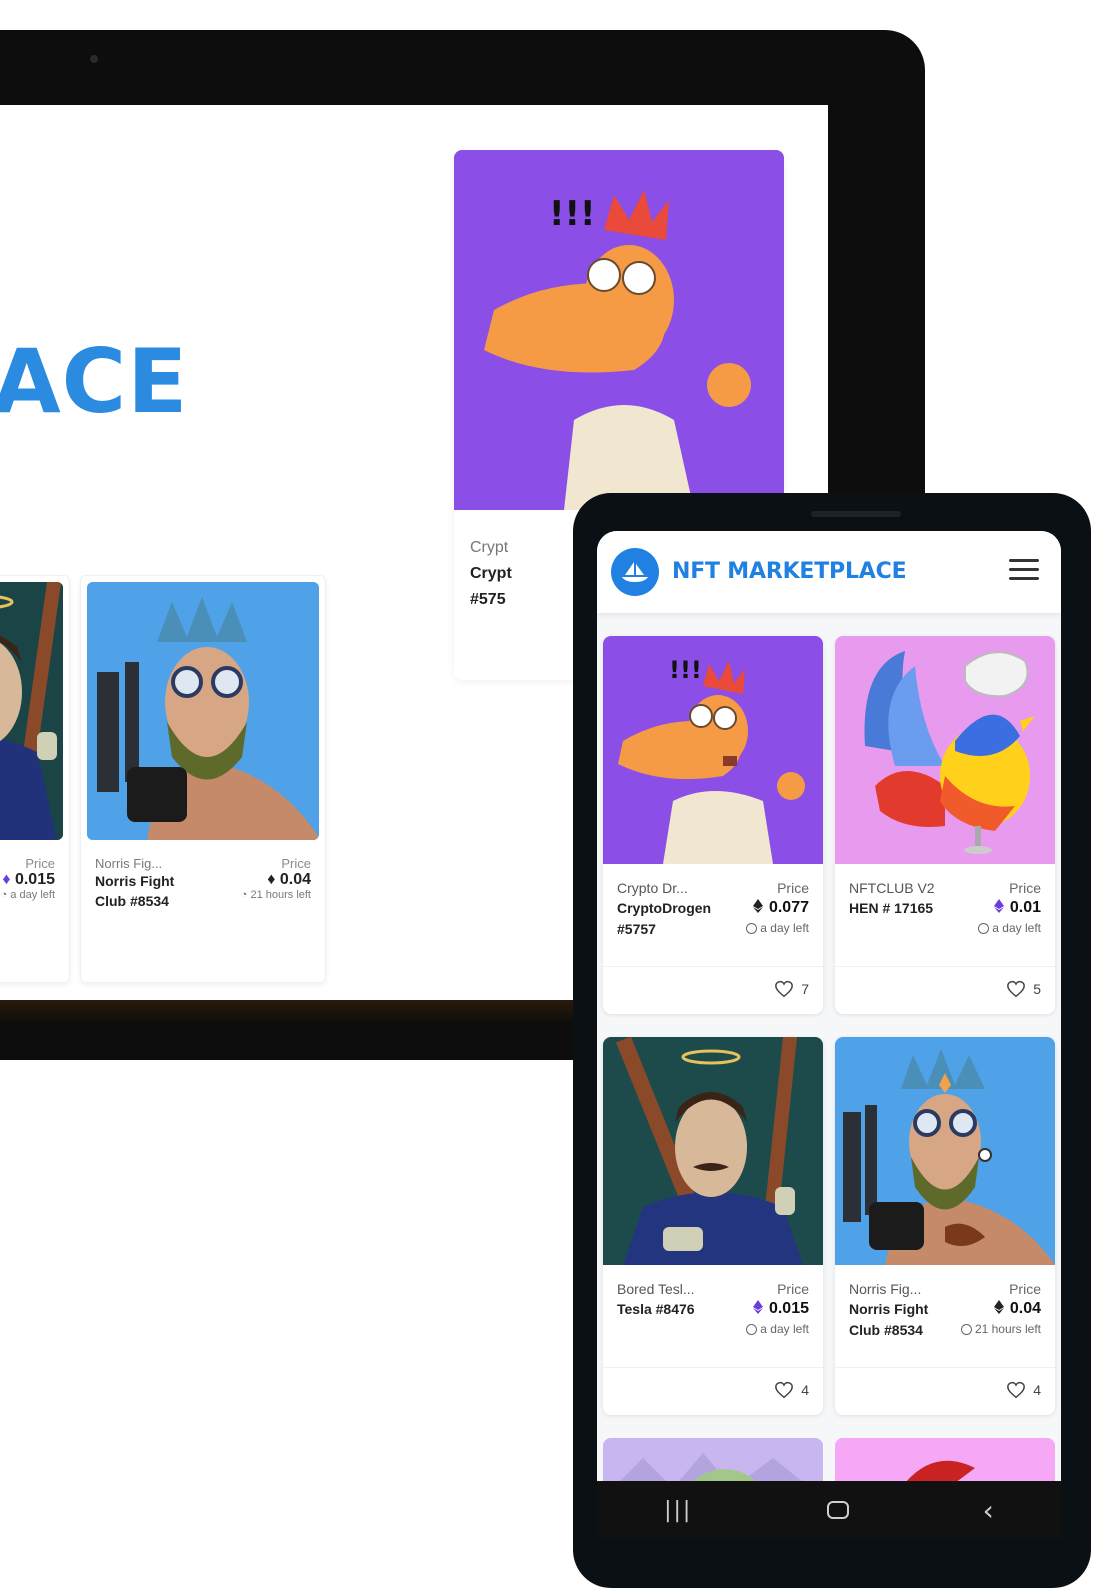  I want to click on time-left: 21 hours left, so click(1000, 1329).